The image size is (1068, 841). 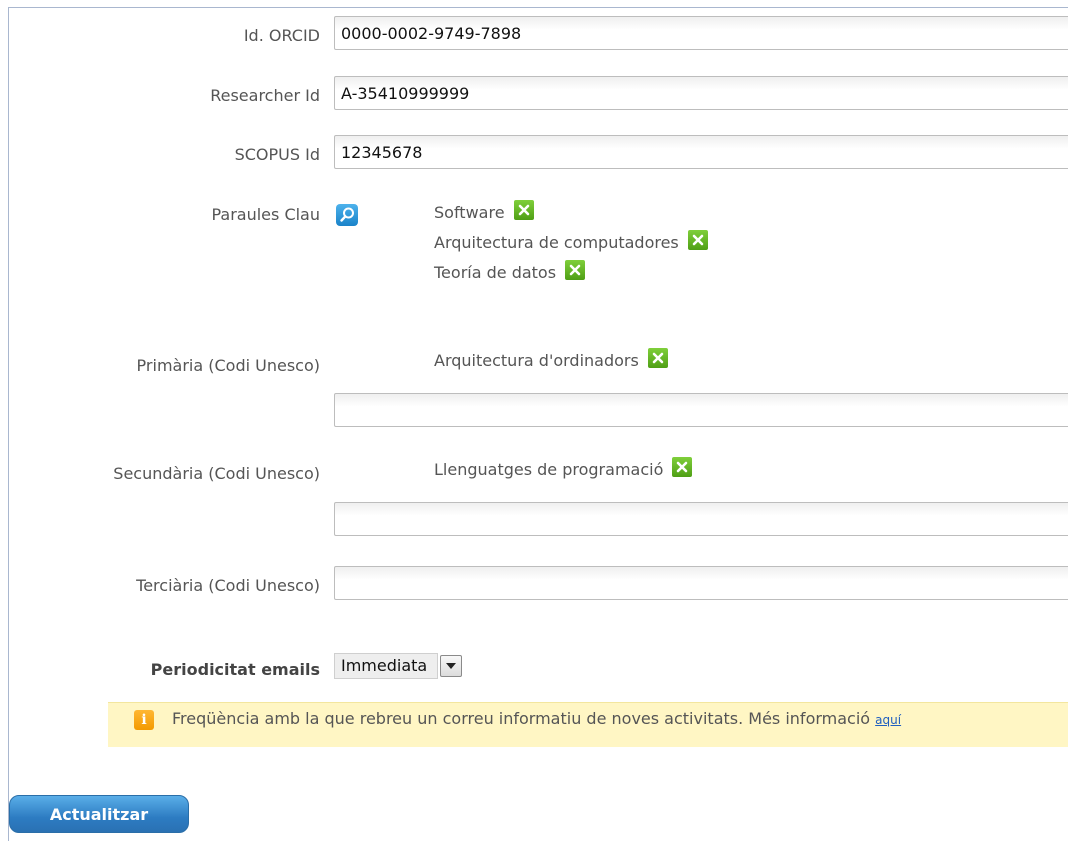 I want to click on keyword-tag-label: Software, so click(x=469, y=212).